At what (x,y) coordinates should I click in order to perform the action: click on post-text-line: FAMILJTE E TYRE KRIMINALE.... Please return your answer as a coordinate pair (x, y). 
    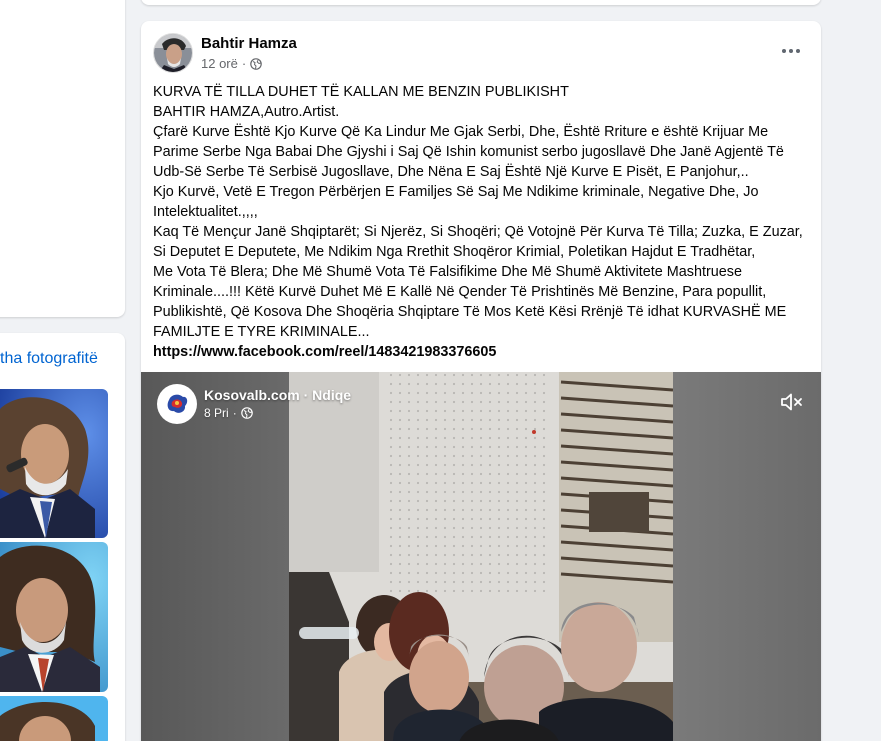
    Looking at the image, I should click on (261, 332).